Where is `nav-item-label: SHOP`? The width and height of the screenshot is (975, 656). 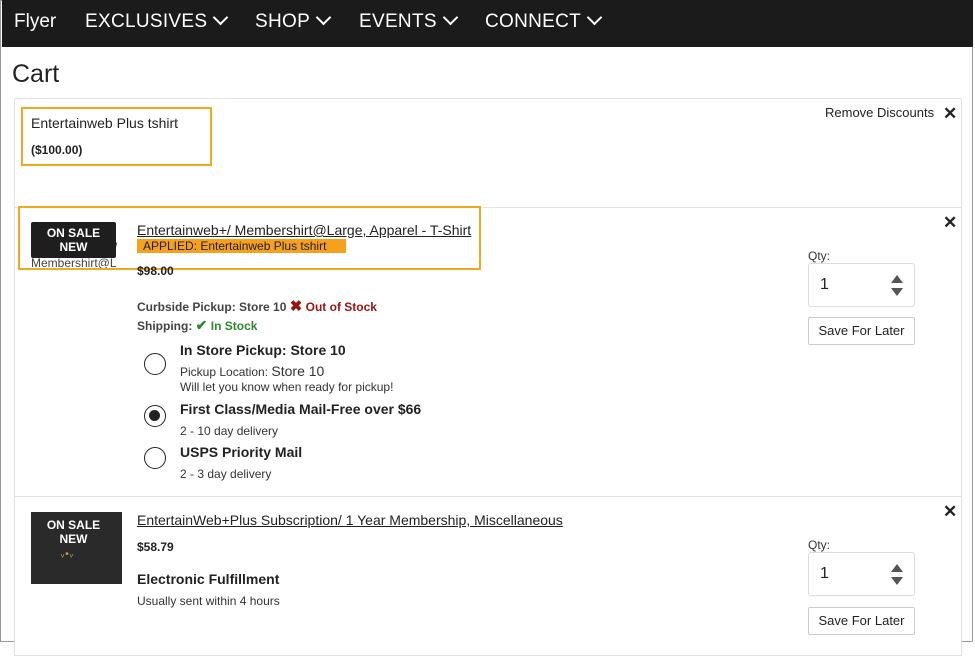
nav-item-label: SHOP is located at coordinates (283, 21).